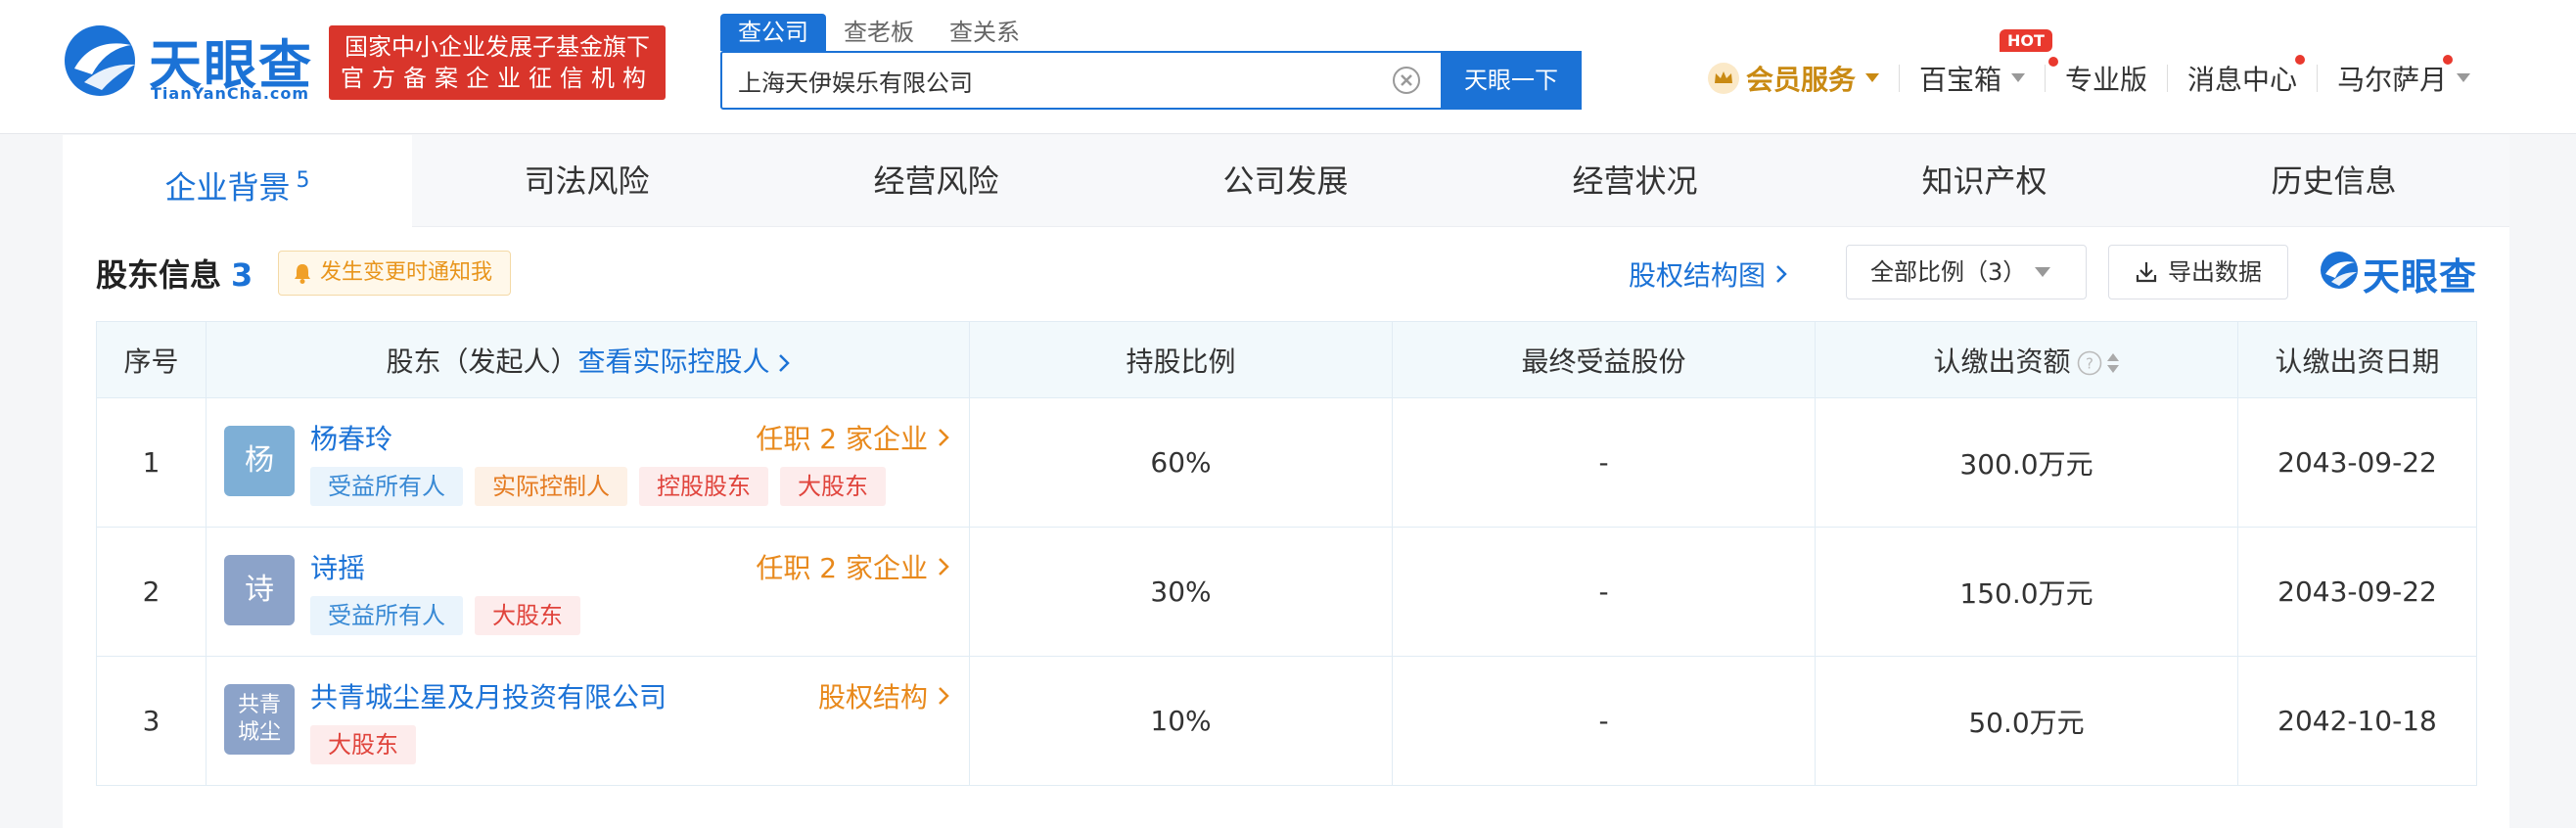  Describe the element at coordinates (152, 721) in the screenshot. I see `row-index: 3` at that location.